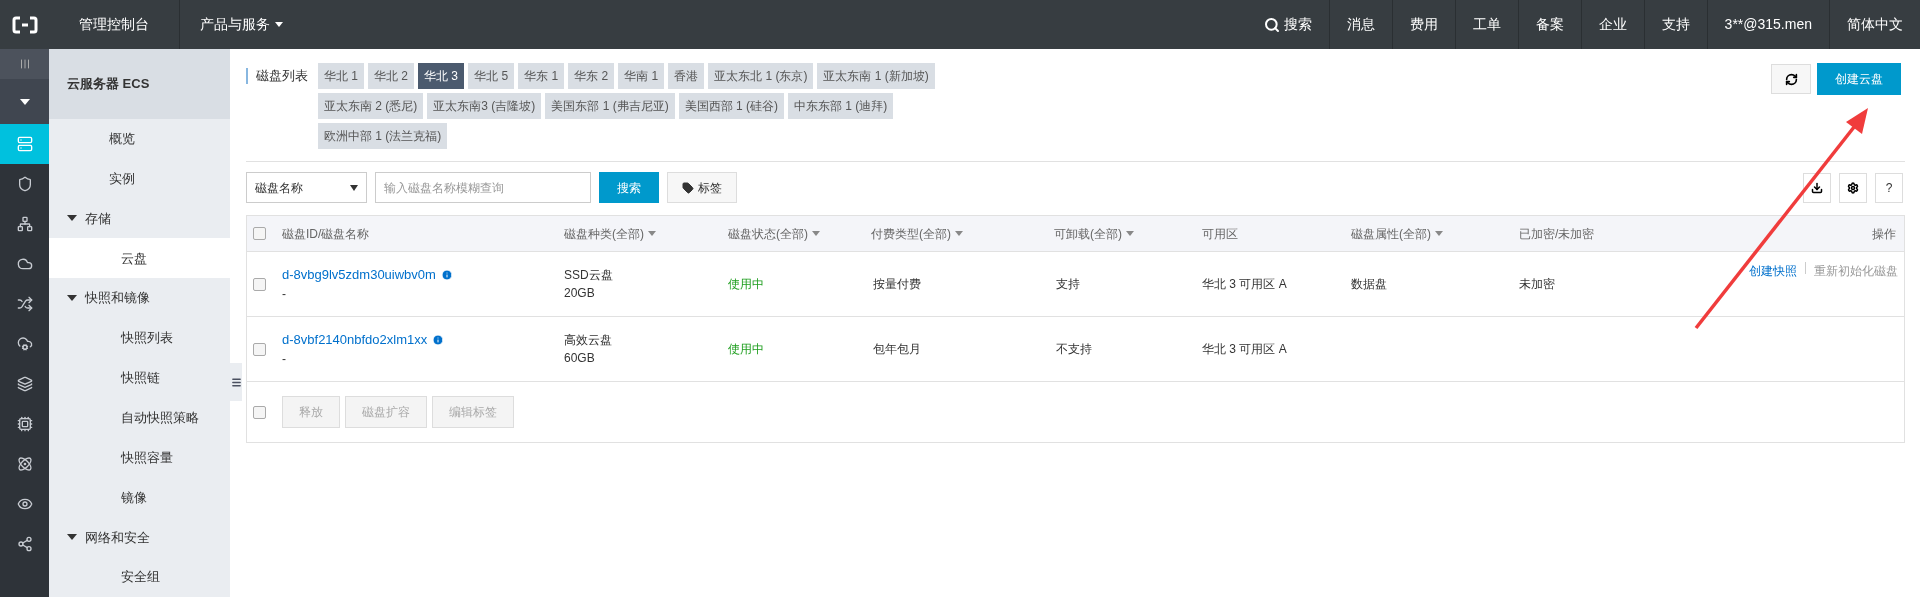 The width and height of the screenshot is (1920, 597). Describe the element at coordinates (1423, 24) in the screenshot. I see `nav-link: 费用` at that location.